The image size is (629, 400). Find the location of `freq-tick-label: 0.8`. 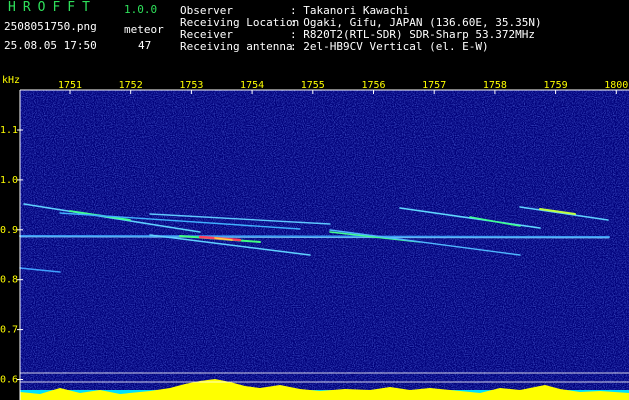

freq-tick-label: 0.8 is located at coordinates (9, 280).